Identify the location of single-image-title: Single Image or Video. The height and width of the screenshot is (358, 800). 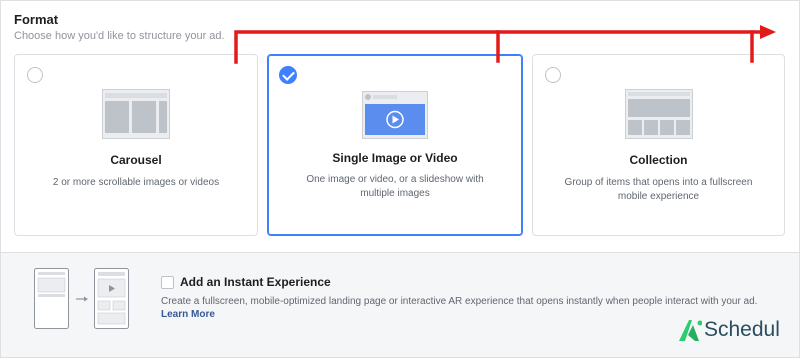
(395, 158).